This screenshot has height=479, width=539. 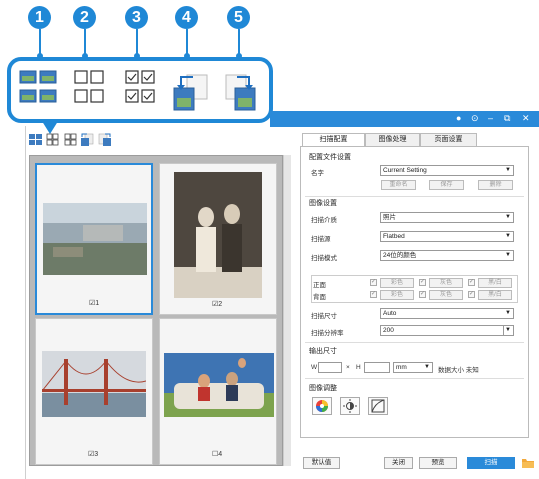 I want to click on window-titlebar: ● ⊙ – ⧉ ✕, so click(x=404, y=119).